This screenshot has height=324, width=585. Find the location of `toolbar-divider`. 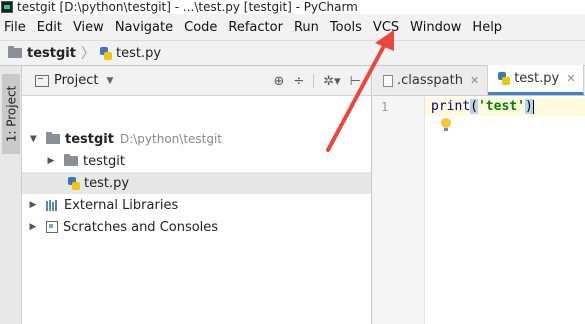

toolbar-divider is located at coordinates (314, 81).